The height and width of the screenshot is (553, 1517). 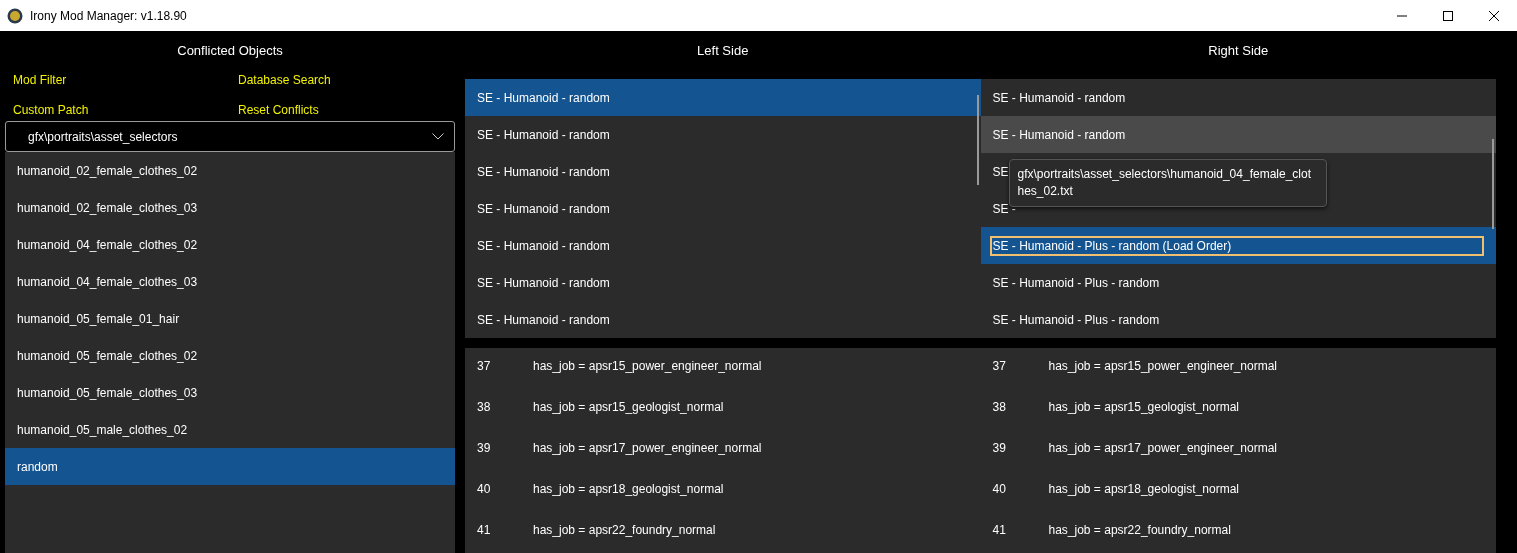 I want to click on column-header: Right Side, so click(x=1238, y=50).